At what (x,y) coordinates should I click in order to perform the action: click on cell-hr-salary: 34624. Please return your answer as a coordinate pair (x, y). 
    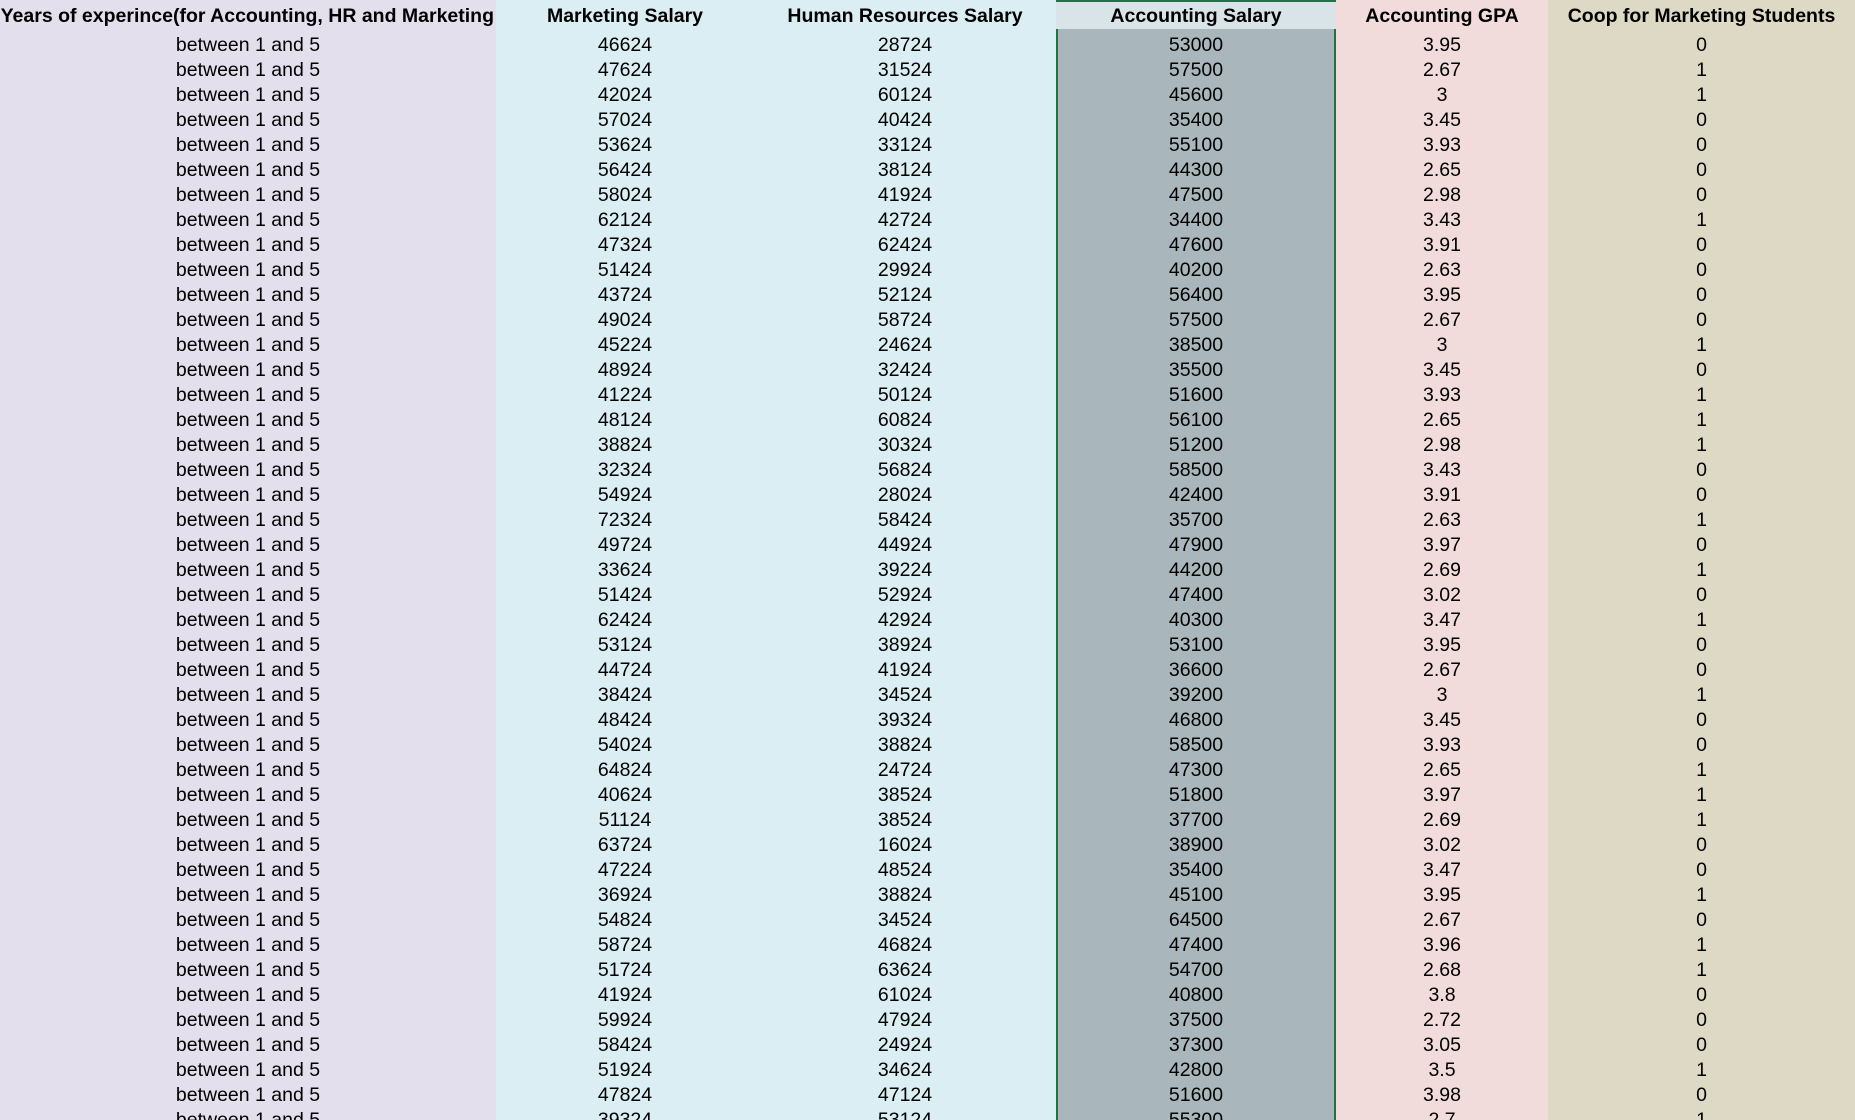
    Looking at the image, I should click on (905, 1070).